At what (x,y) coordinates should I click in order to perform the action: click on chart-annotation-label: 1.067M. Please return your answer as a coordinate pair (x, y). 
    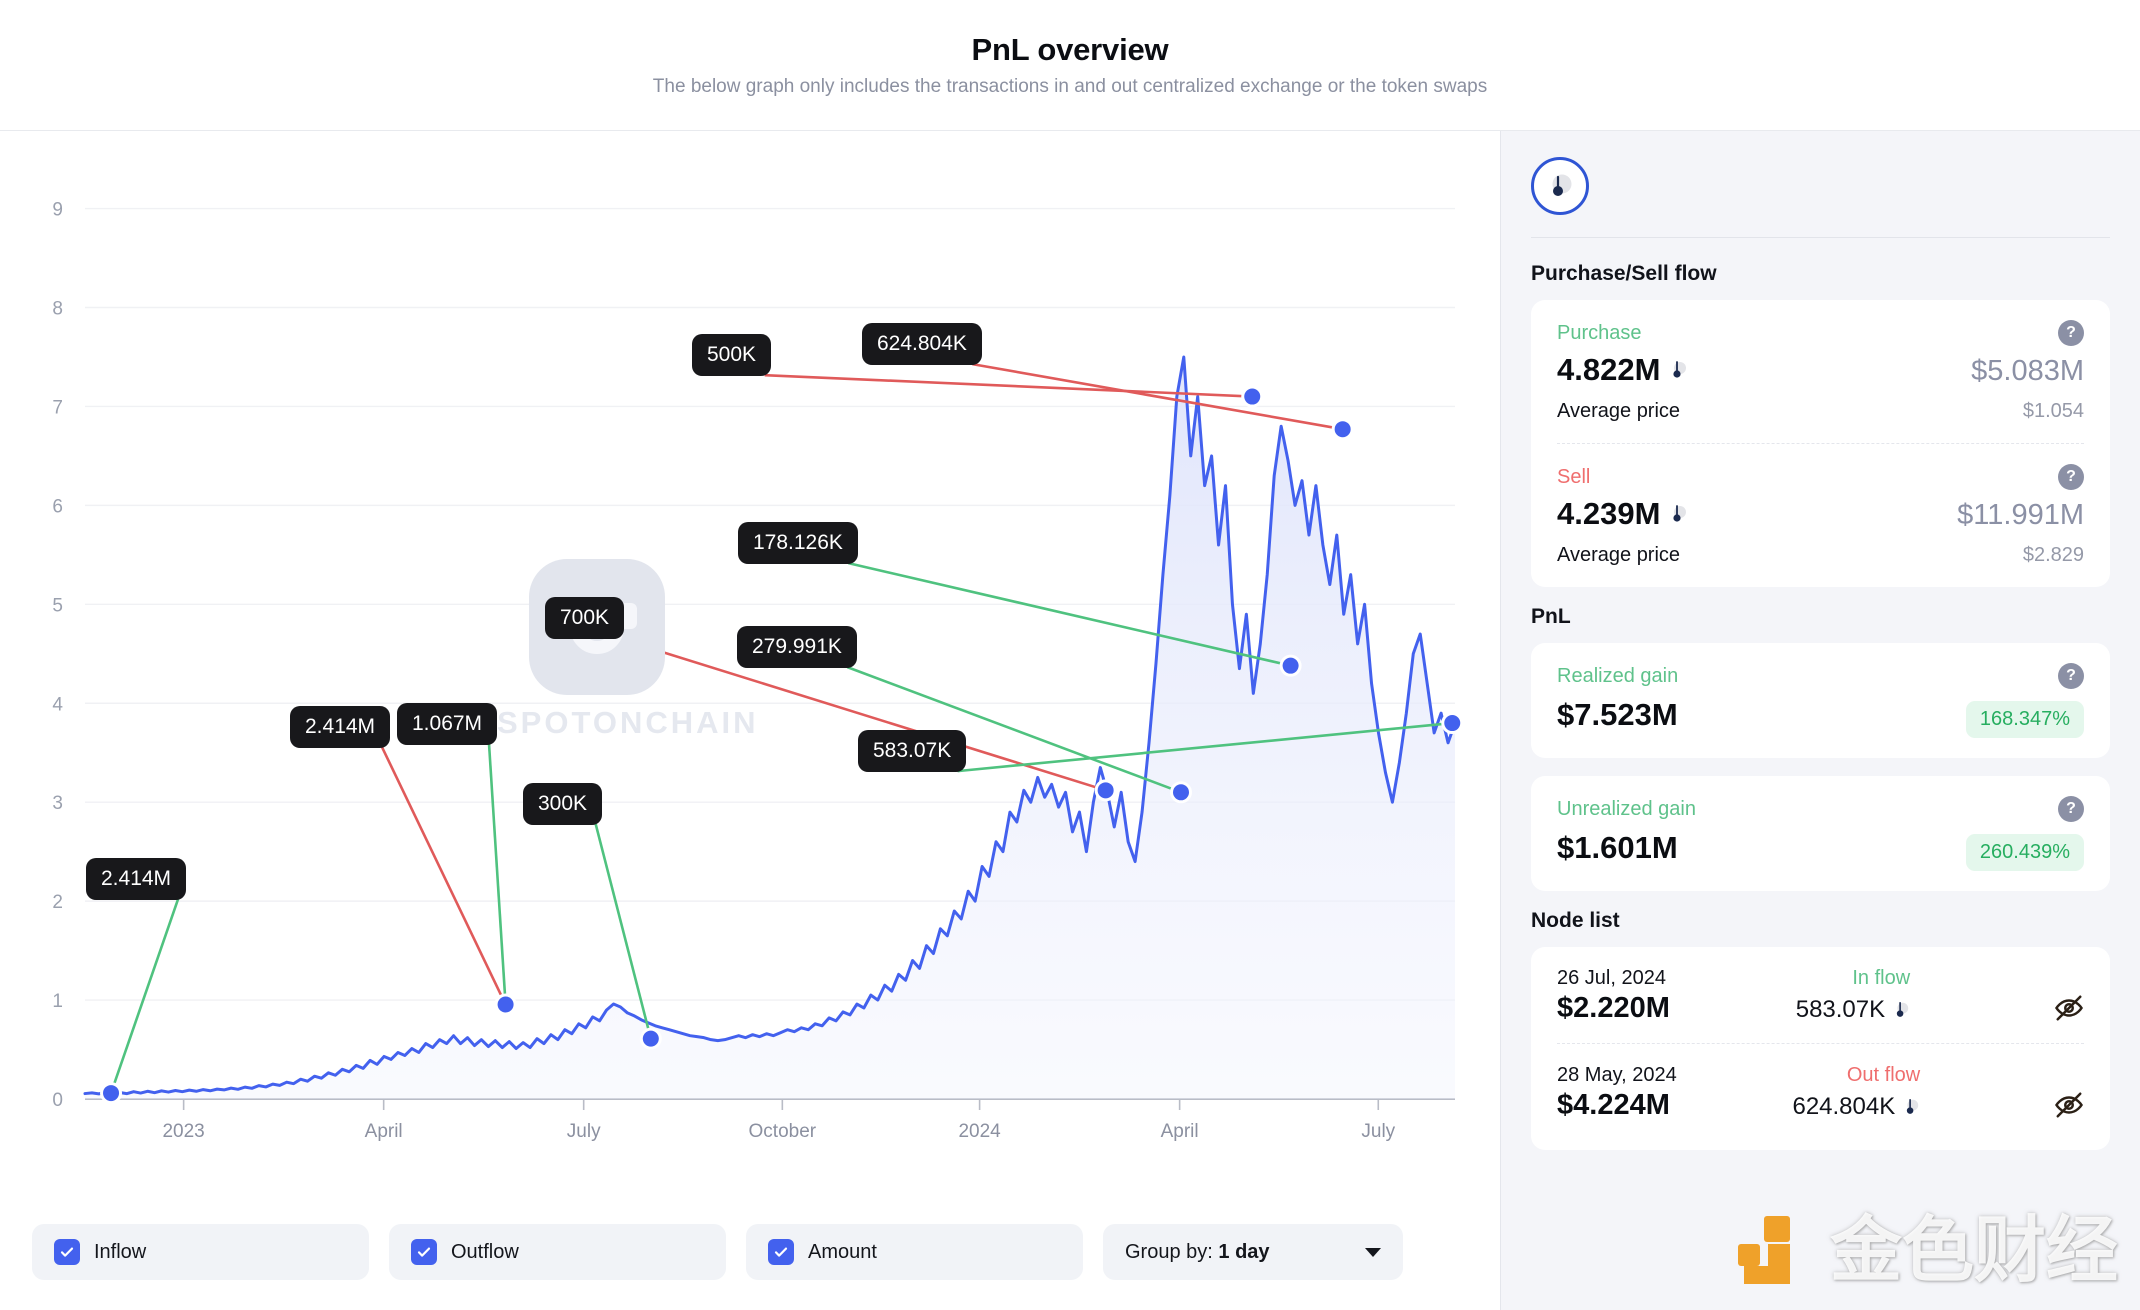
    Looking at the image, I should click on (447, 724).